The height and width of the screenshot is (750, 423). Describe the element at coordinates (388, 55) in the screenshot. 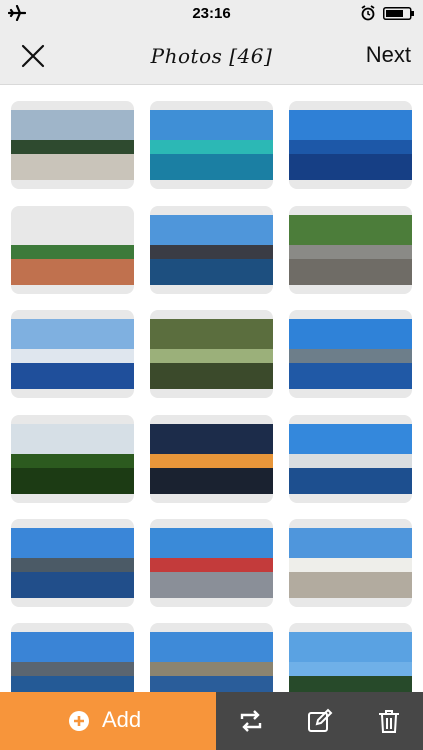

I see `next-button: Next` at that location.